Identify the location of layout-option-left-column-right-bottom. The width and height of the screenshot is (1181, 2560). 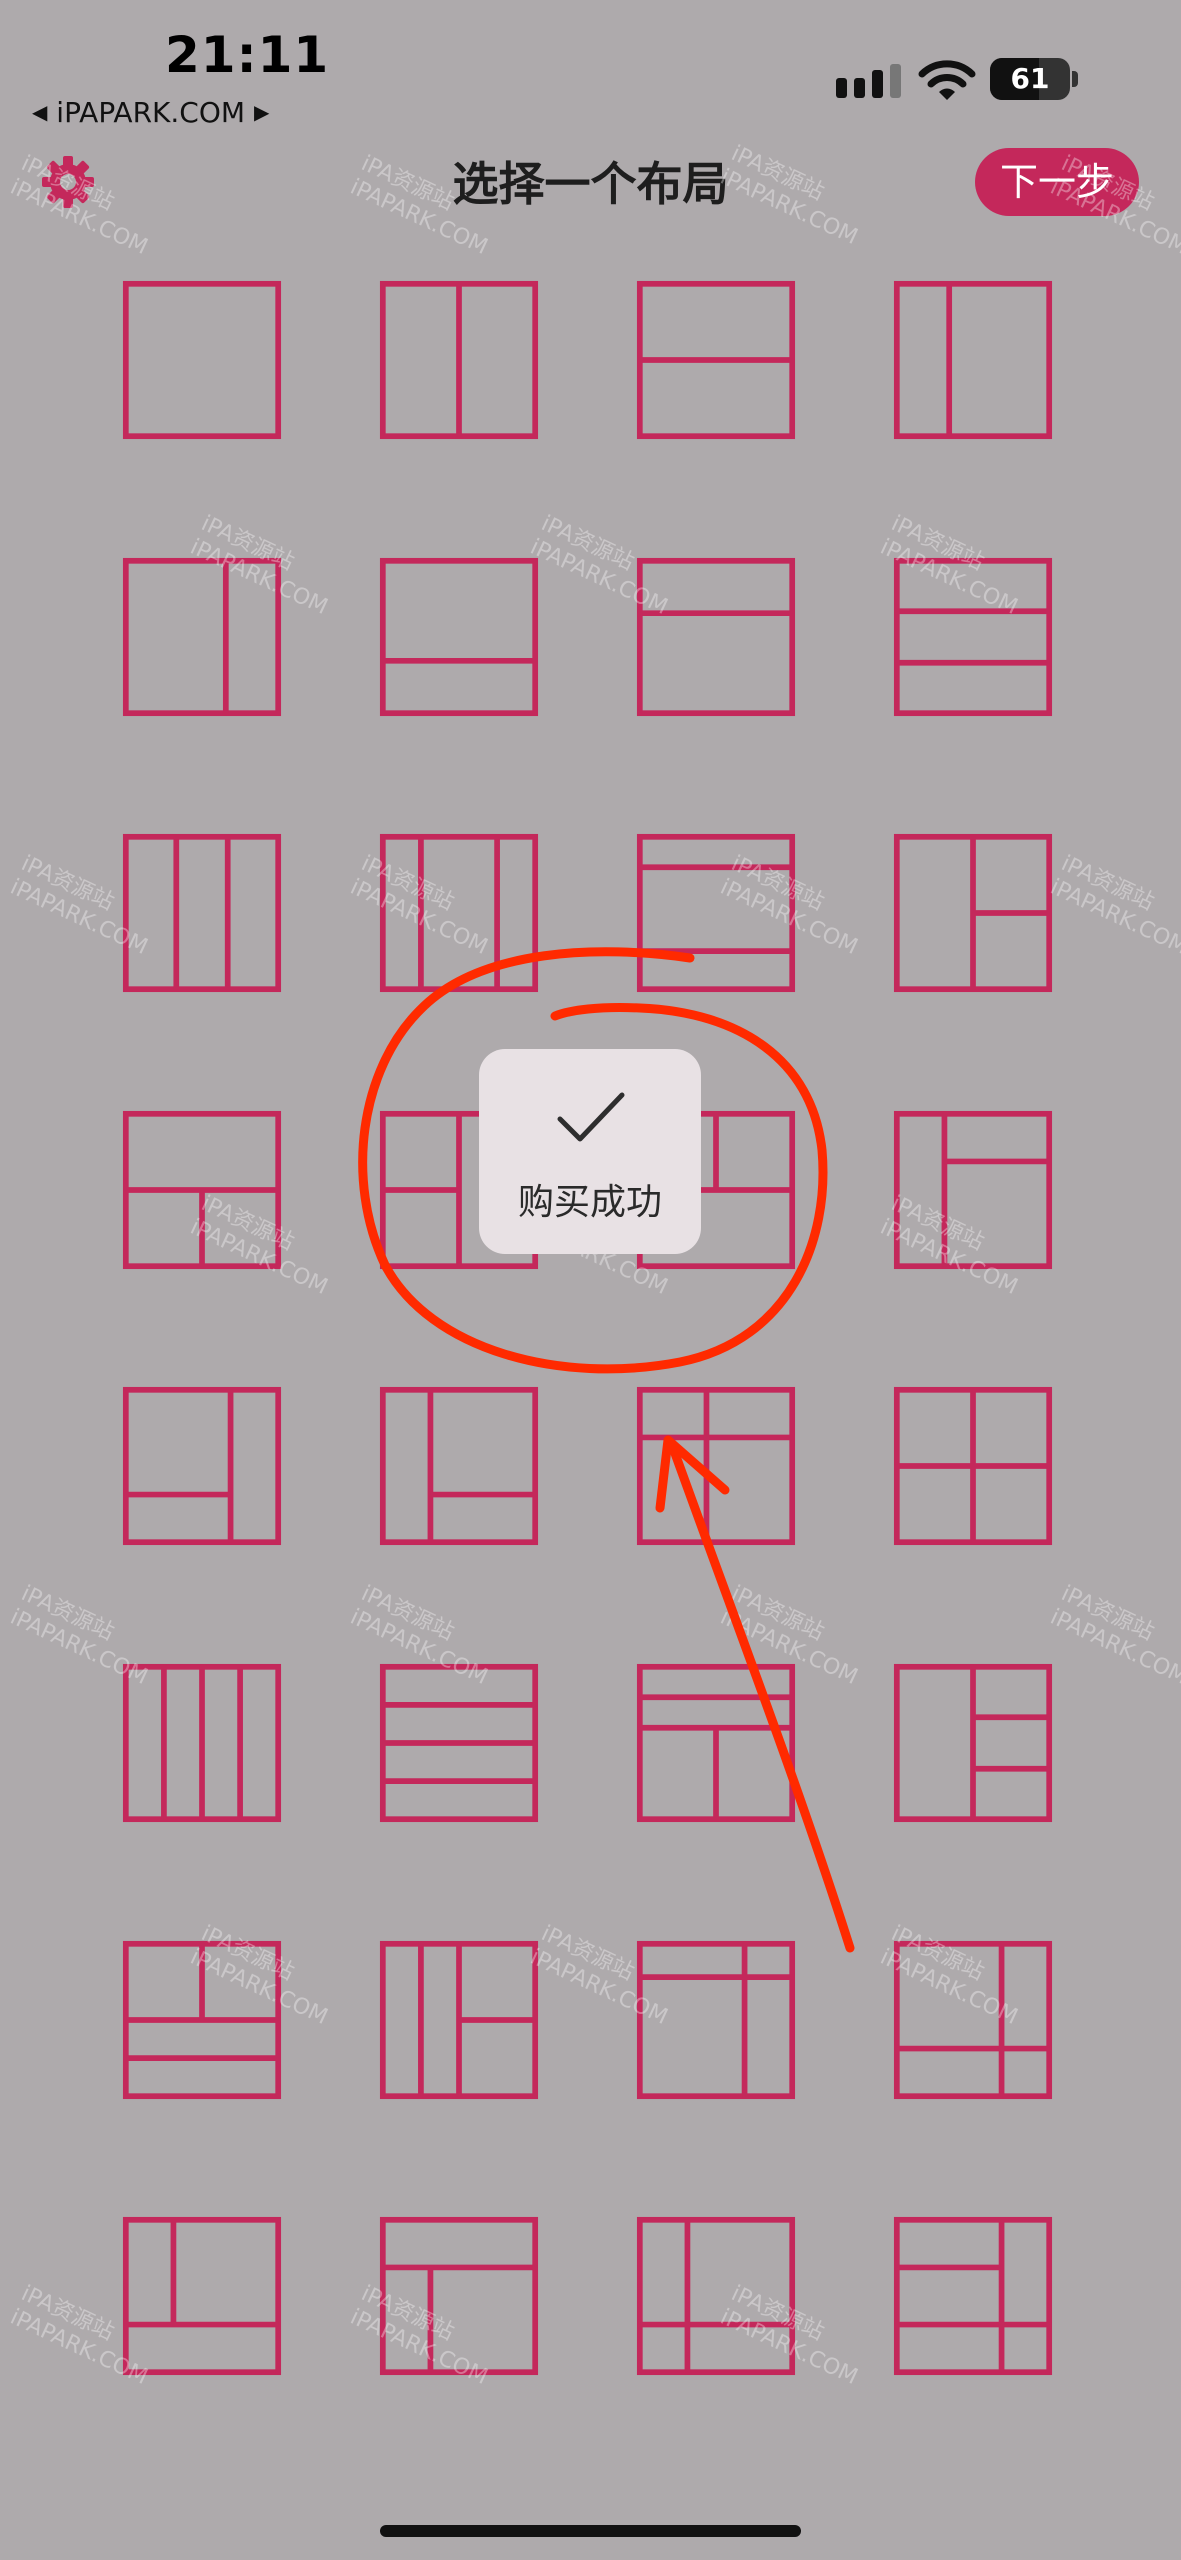
(459, 1466).